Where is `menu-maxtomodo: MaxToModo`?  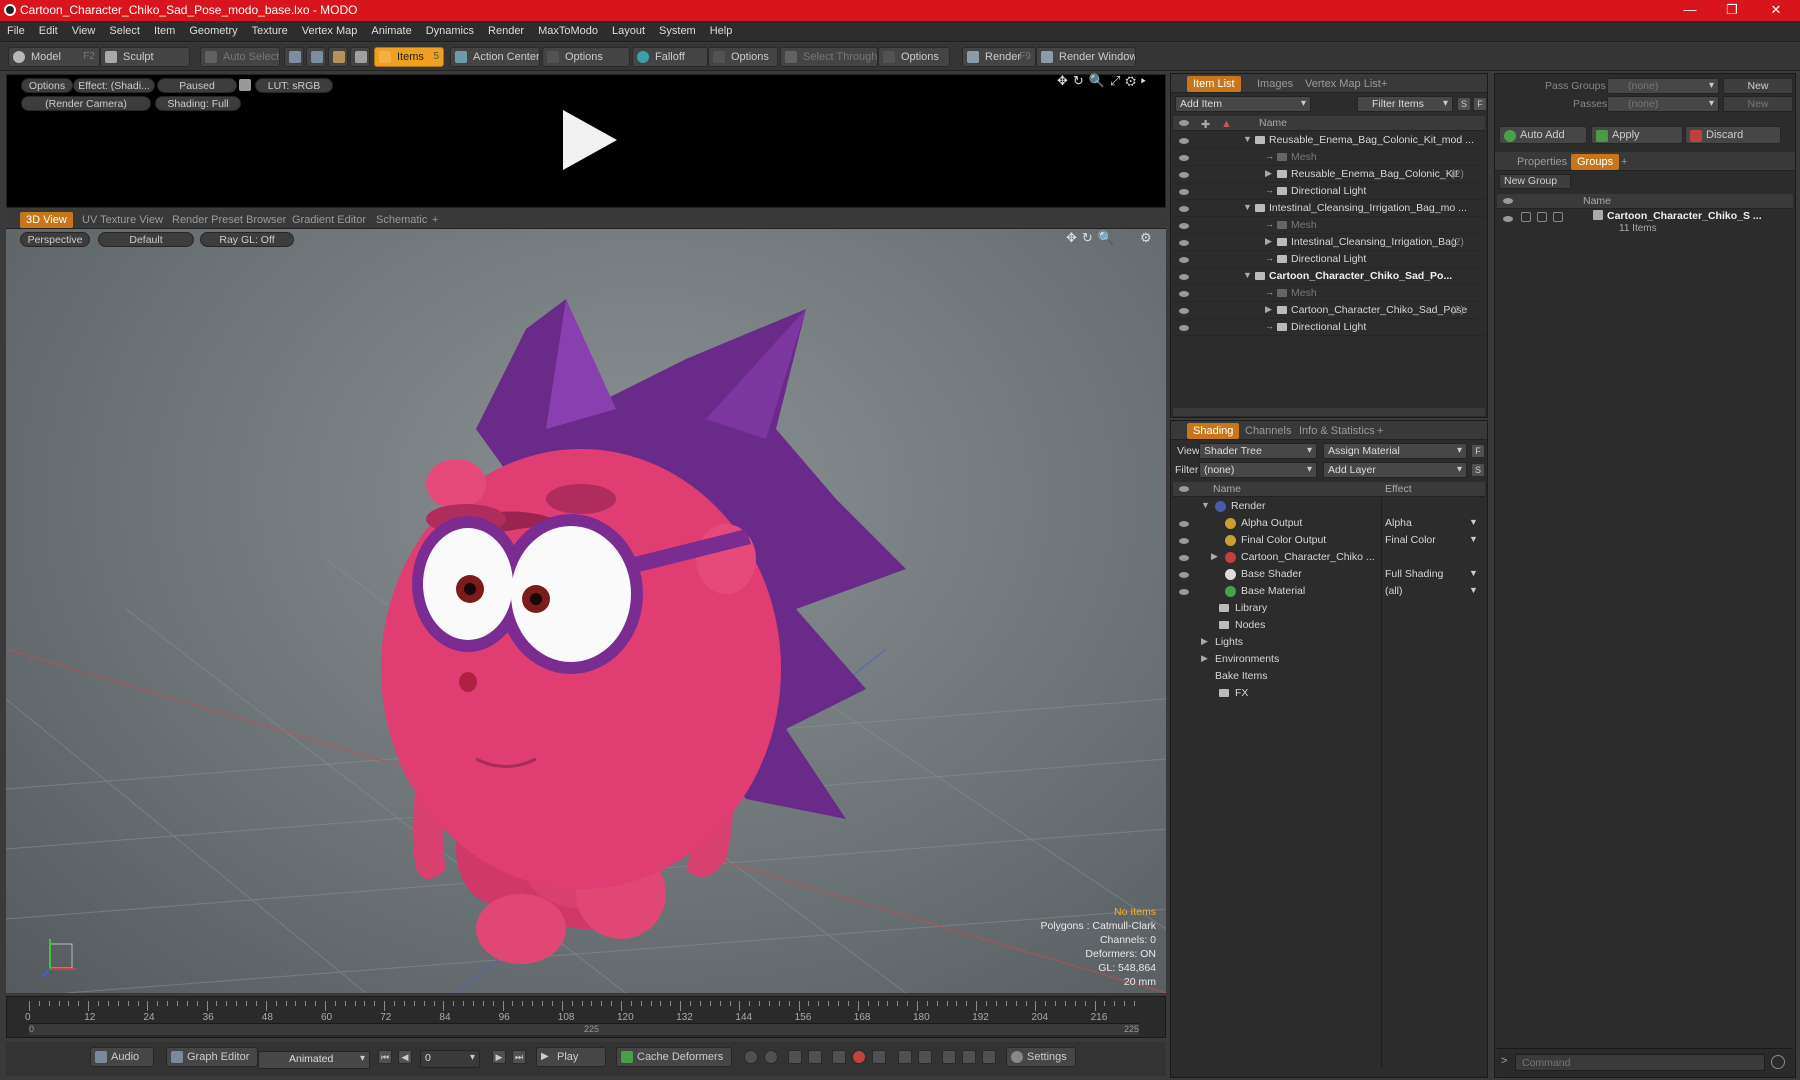
menu-maxtomodo: MaxToModo is located at coordinates (568, 31).